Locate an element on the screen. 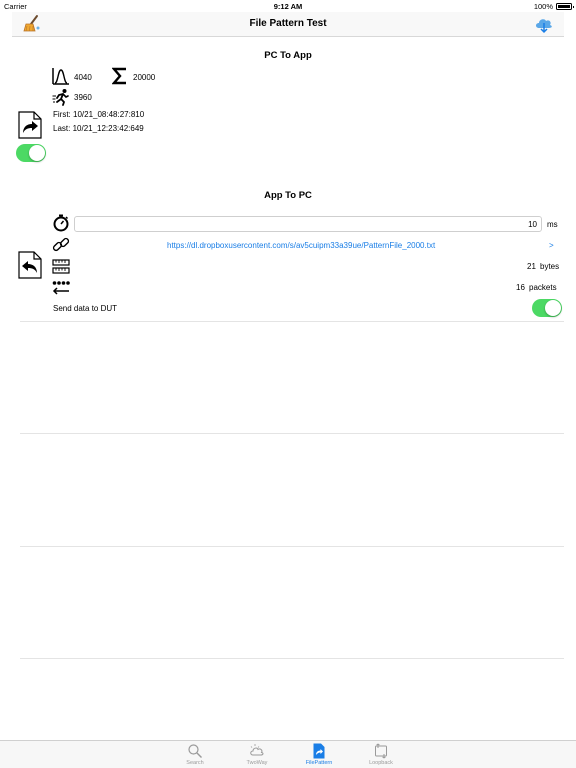  bytes-value: 21 is located at coordinates (531, 266).